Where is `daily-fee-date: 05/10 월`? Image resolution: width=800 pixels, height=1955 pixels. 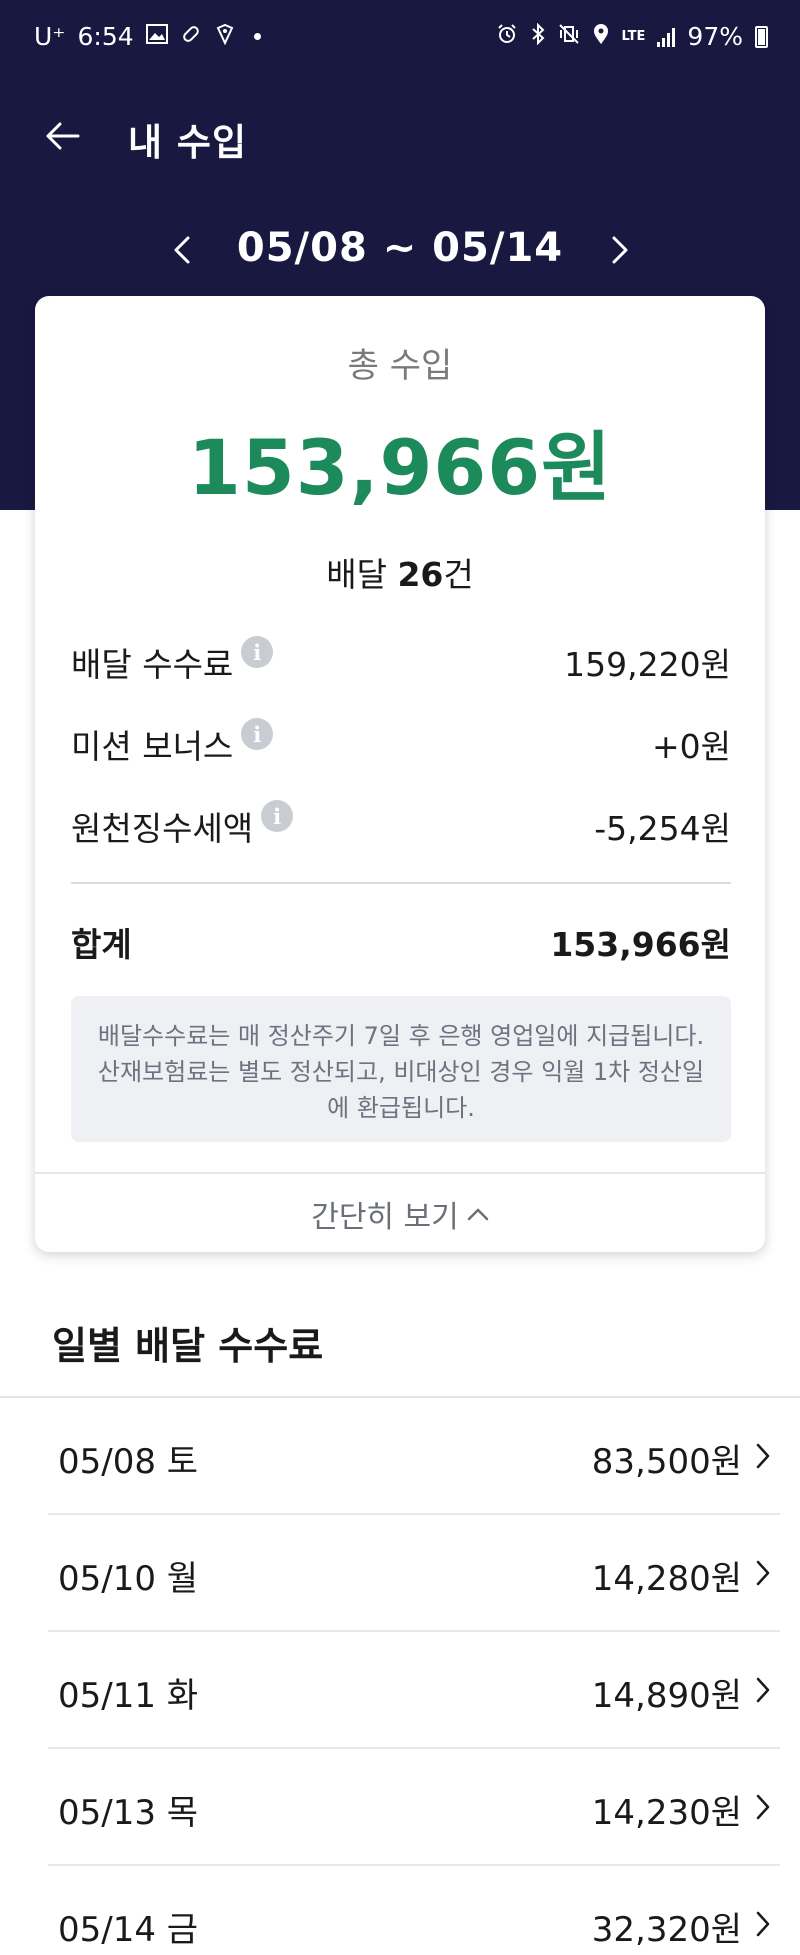 daily-fee-date: 05/10 월 is located at coordinates (128, 1579).